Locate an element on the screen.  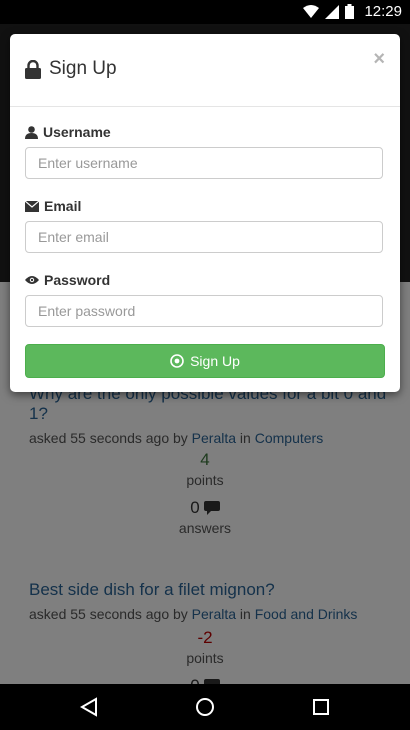
signup-submit-label: Sign Up is located at coordinates (215, 361).